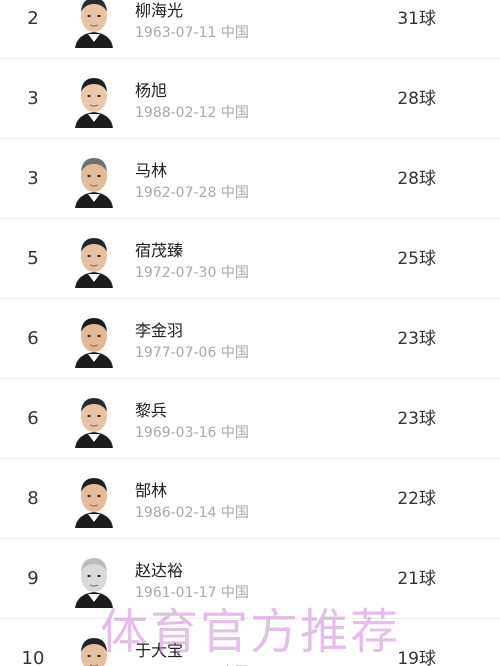 Image resolution: width=500 pixels, height=666 pixels. I want to click on player-birthdate: 1961-01-17, so click(176, 593).